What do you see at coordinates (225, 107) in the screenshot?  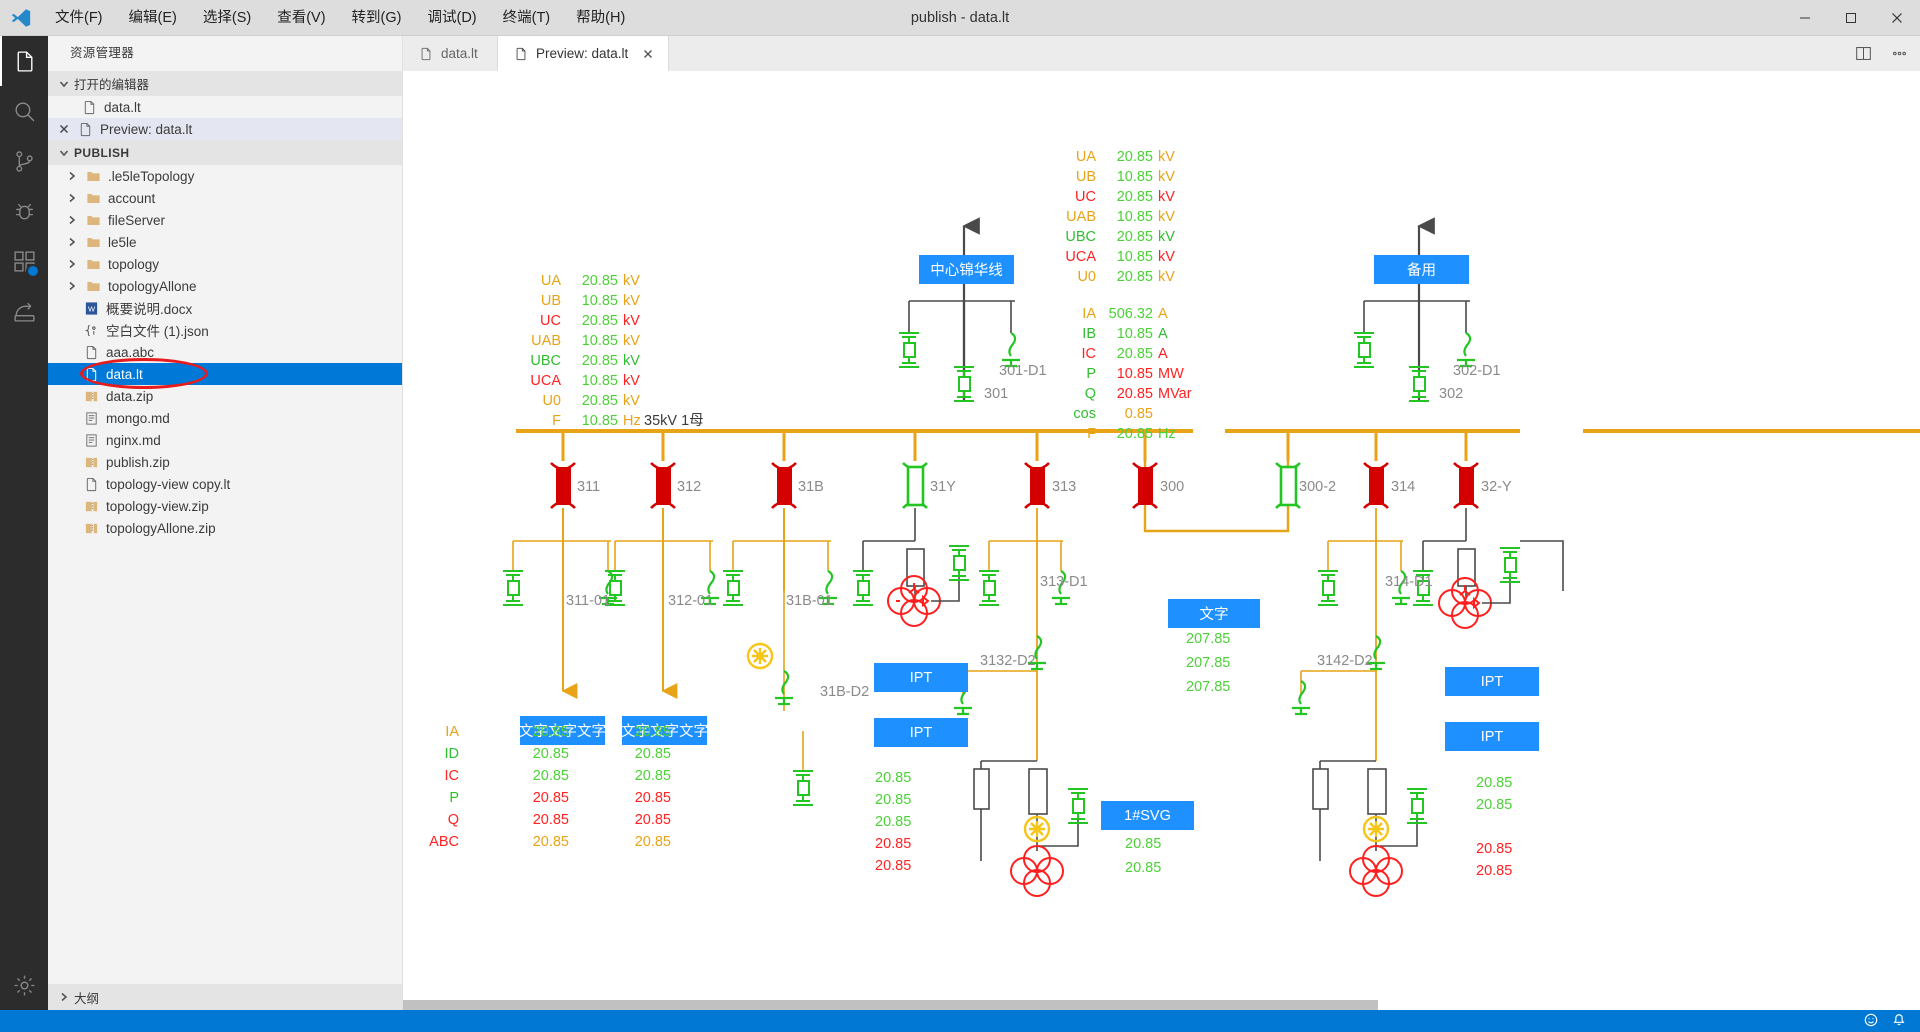 I see `open-editor-data-lt: data.lt` at bounding box center [225, 107].